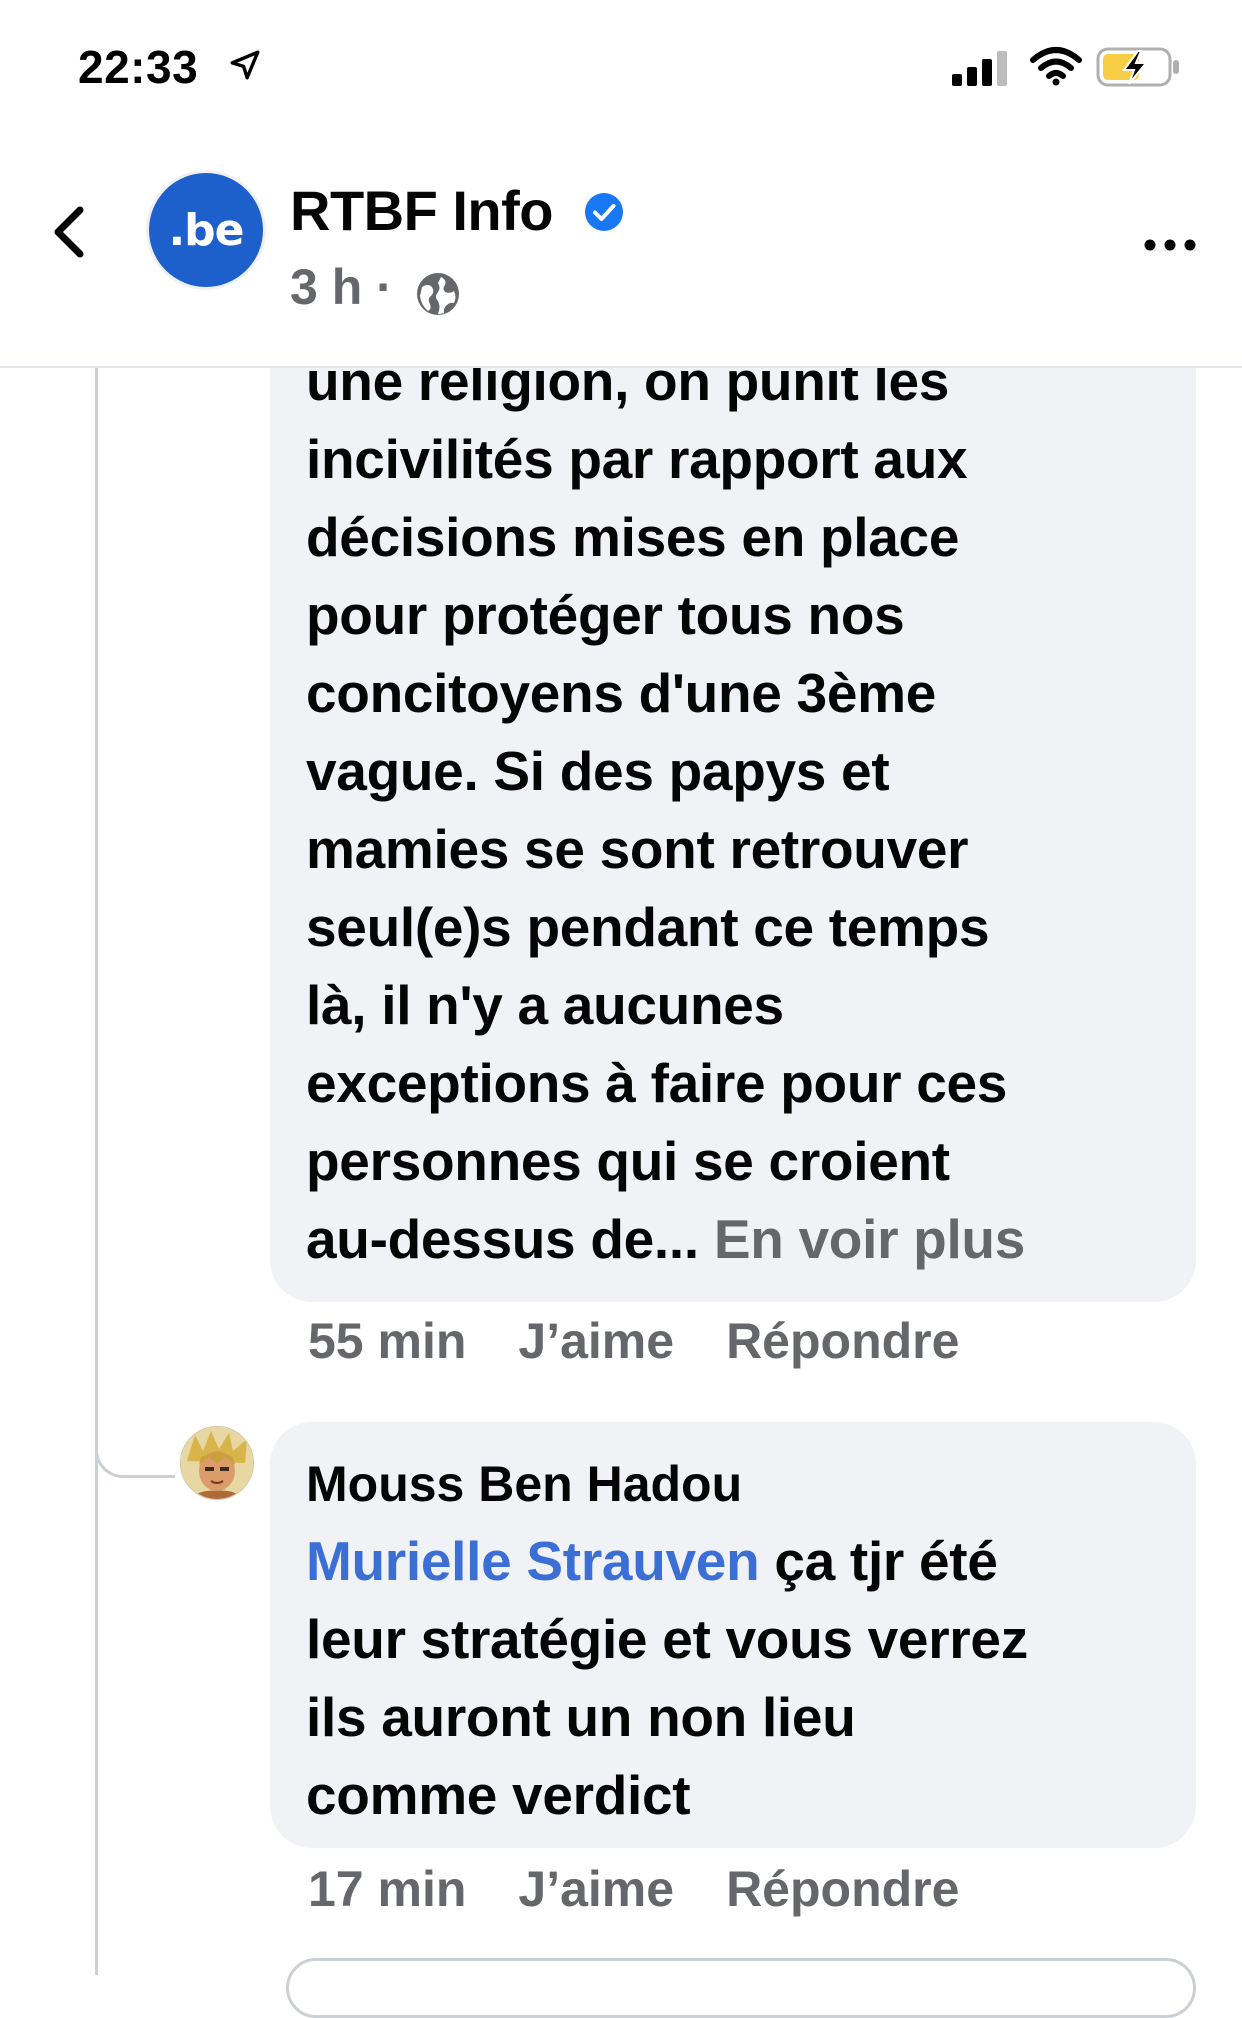  I want to click on avatar-image, so click(217, 1463).